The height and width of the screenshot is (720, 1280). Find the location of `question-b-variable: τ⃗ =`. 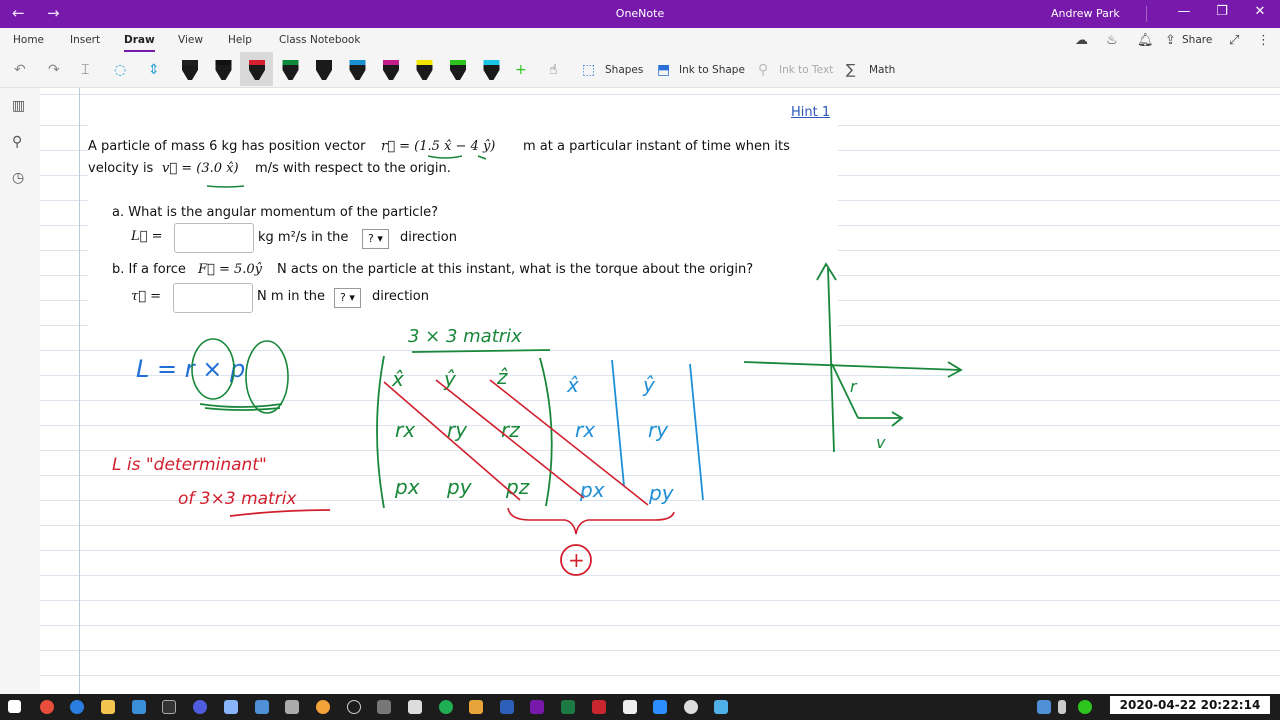

question-b-variable: τ⃗ = is located at coordinates (146, 296).